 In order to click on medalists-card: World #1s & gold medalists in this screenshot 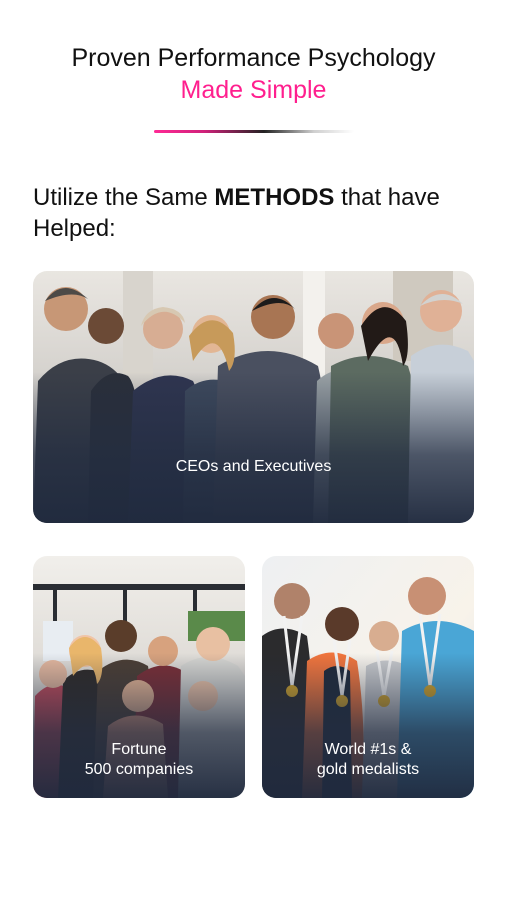, I will do `click(368, 677)`.